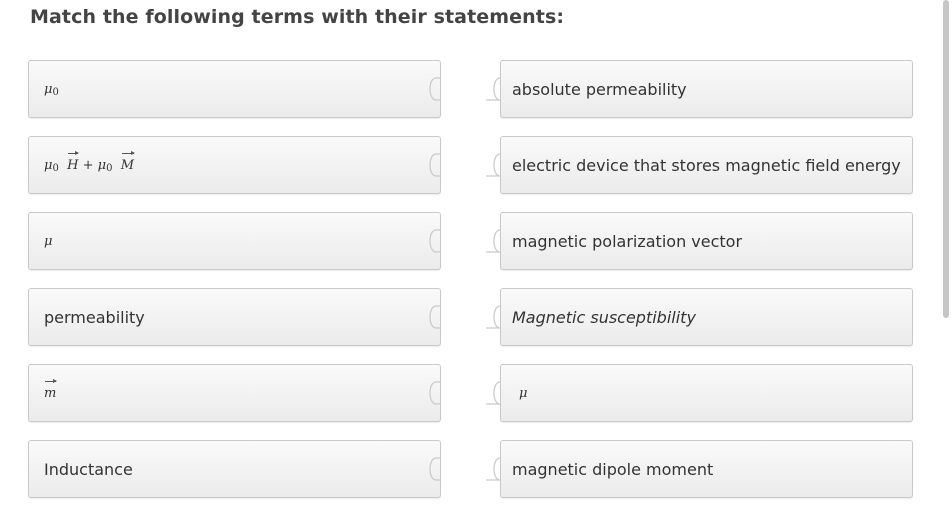 This screenshot has height=505, width=952. Describe the element at coordinates (234, 89) in the screenshot. I see `term-tile-mu0: μ0` at that location.